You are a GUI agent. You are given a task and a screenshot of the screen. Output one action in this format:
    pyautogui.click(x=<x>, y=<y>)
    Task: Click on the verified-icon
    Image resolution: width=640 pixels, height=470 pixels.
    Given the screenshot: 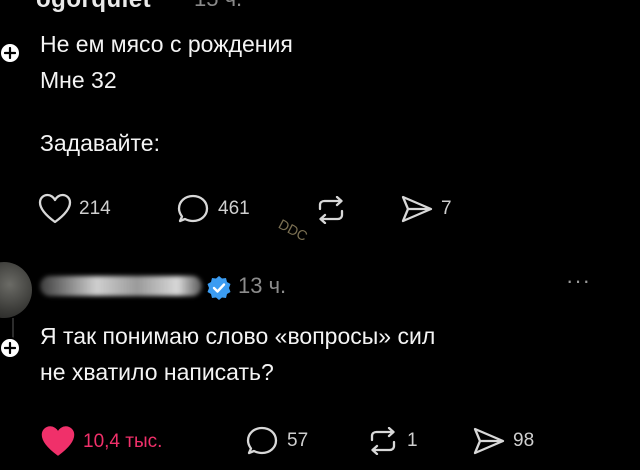 What is the action you would take?
    pyautogui.click(x=219, y=290)
    